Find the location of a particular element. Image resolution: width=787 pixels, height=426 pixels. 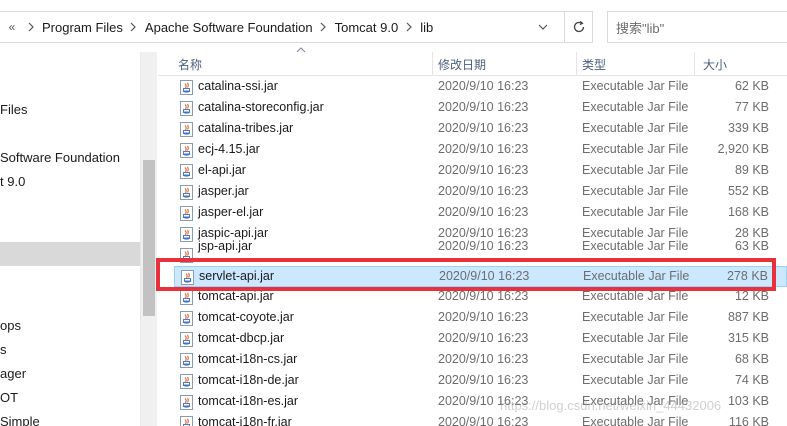

file-size: 552 KB is located at coordinates (748, 191).